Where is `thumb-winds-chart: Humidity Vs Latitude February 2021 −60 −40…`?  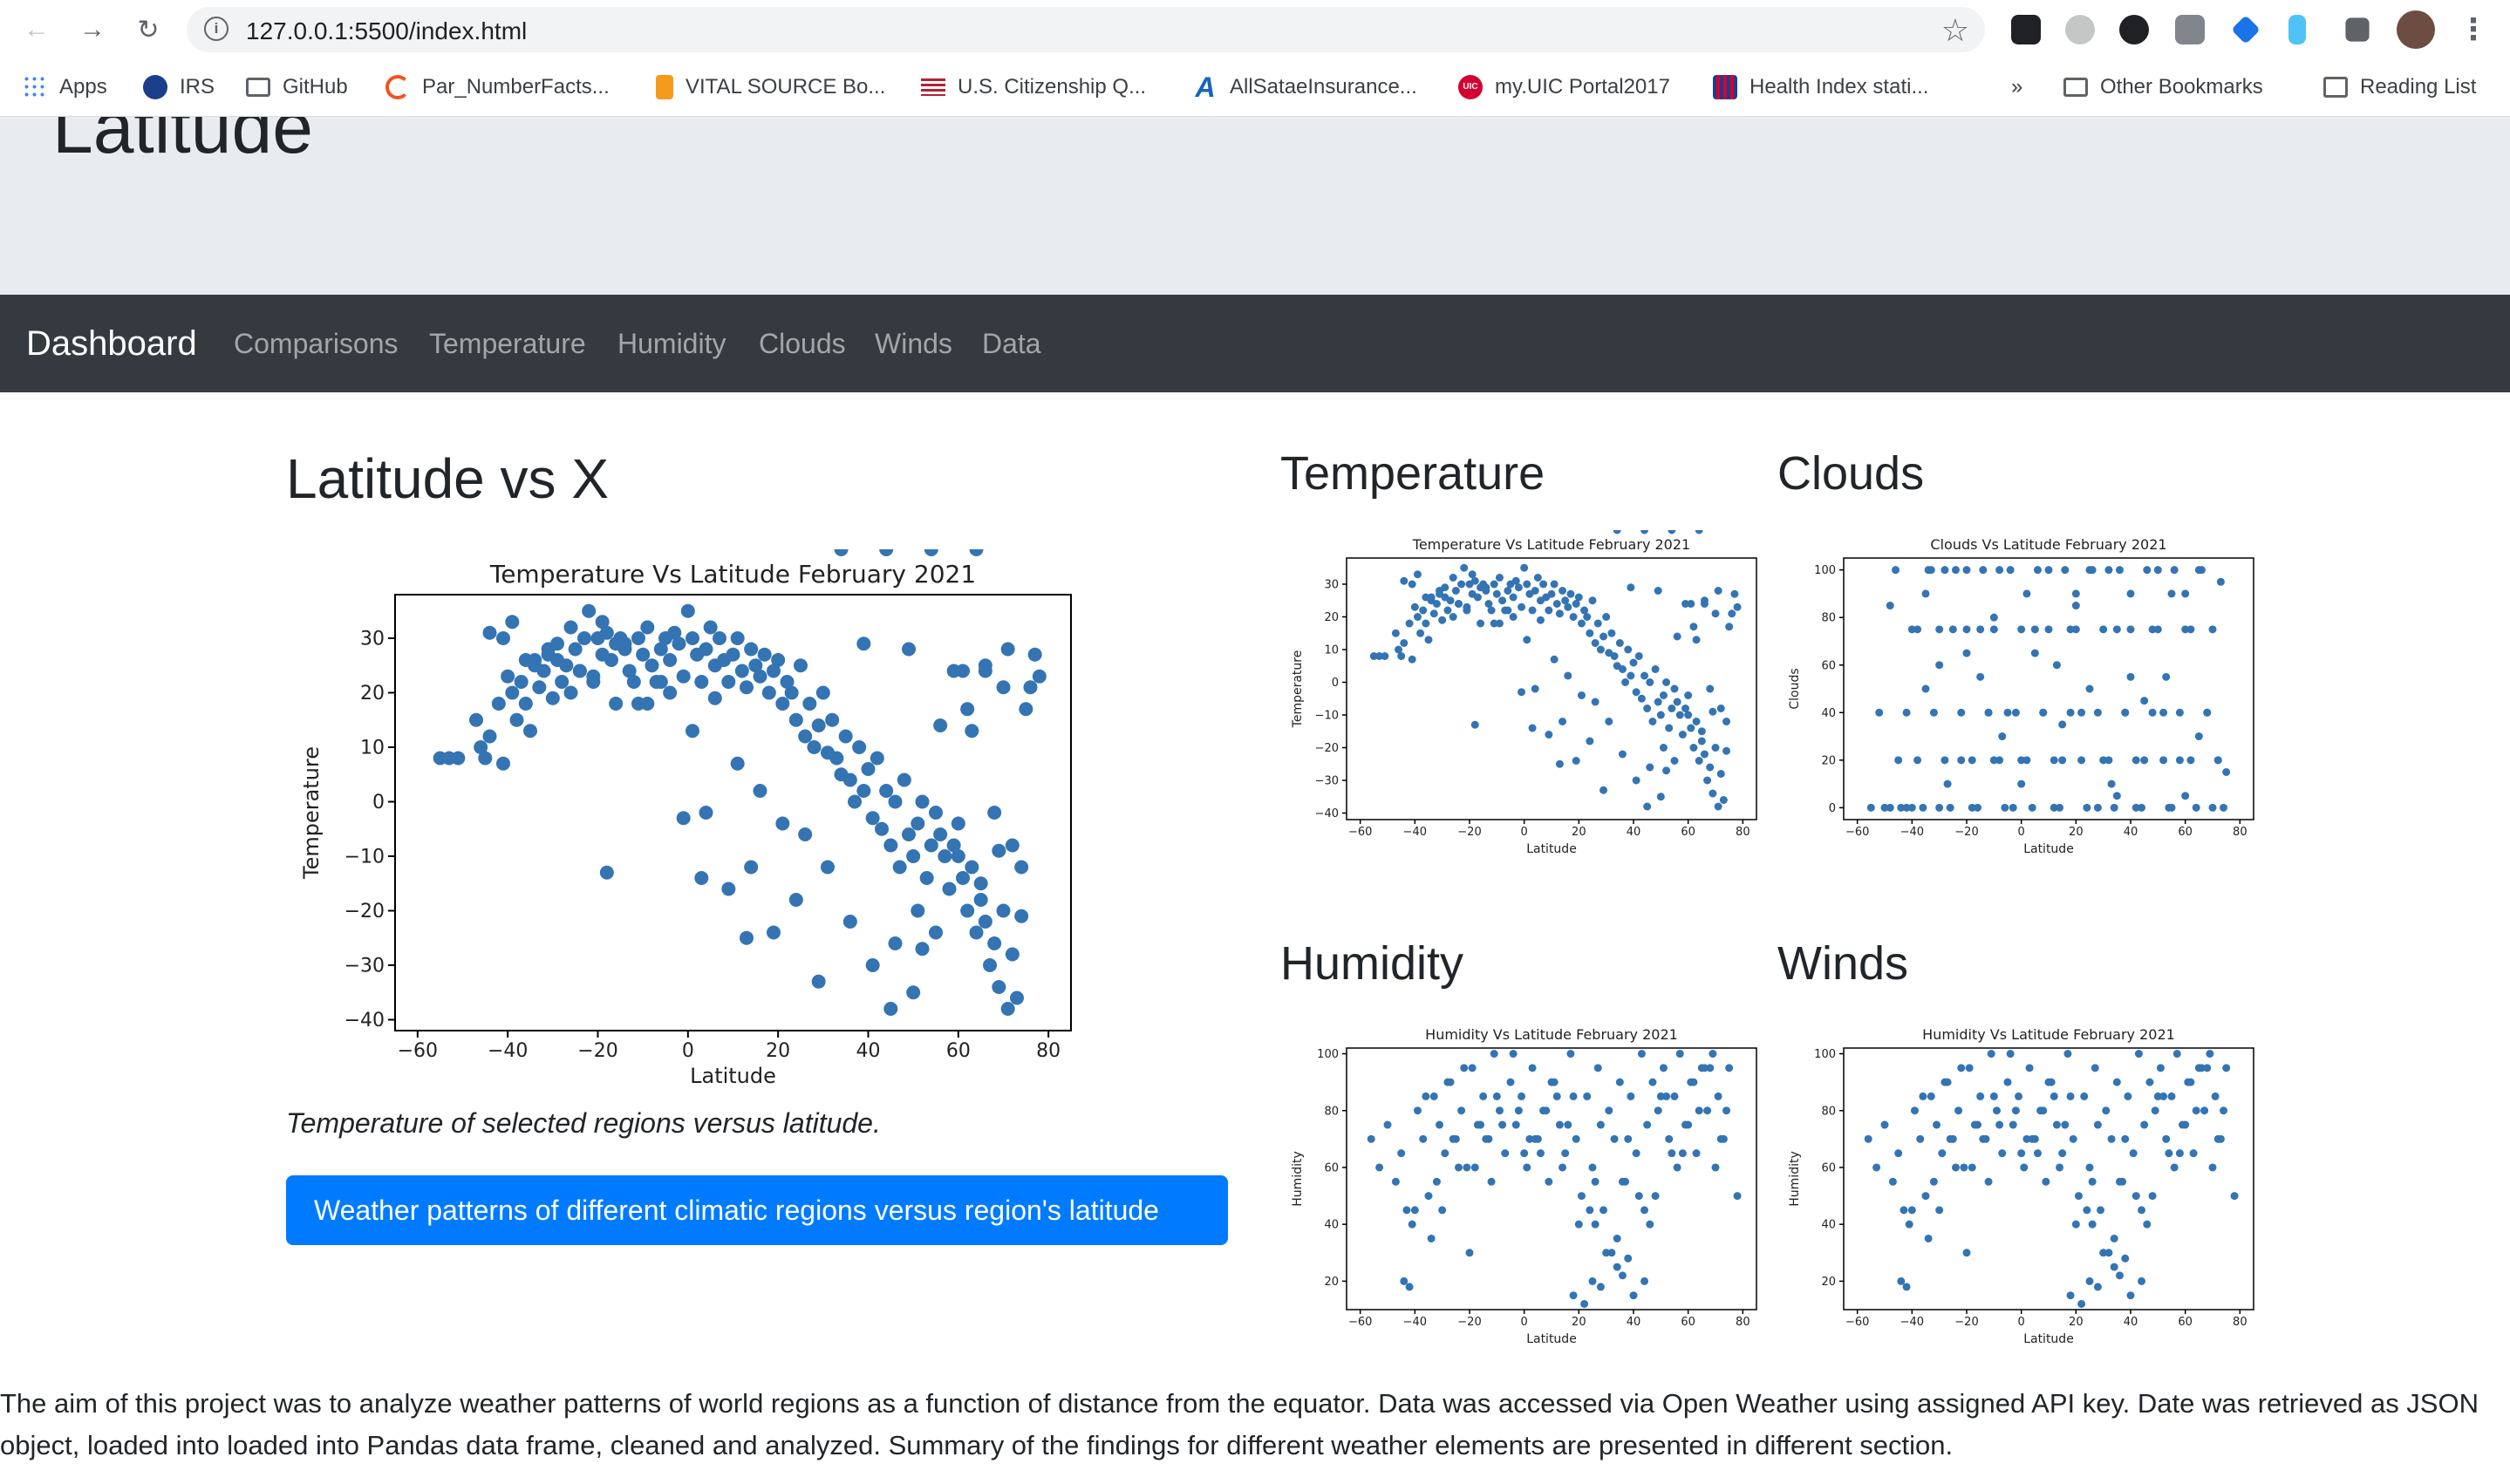
thumb-winds-chart: Humidity Vs Latitude February 2021 −60 −40… is located at coordinates (2025, 1185).